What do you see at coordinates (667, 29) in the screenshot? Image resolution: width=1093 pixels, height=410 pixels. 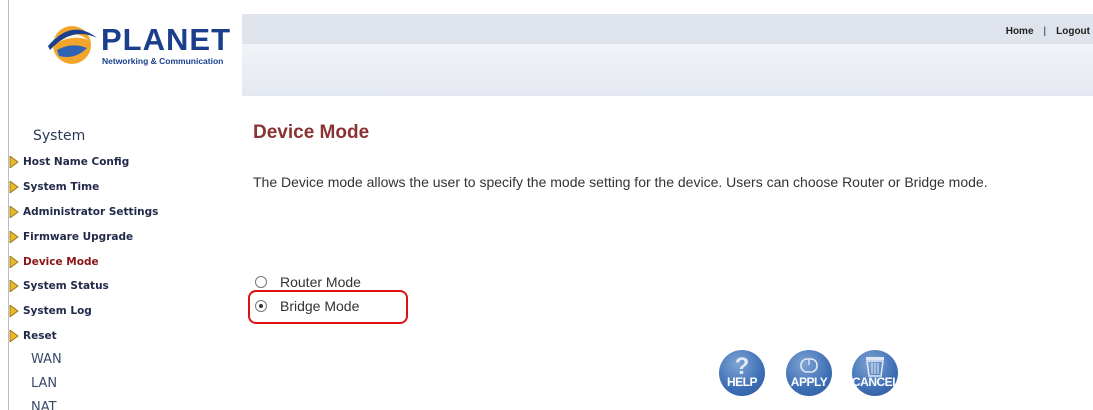 I see `header-bar: Home | Logout` at bounding box center [667, 29].